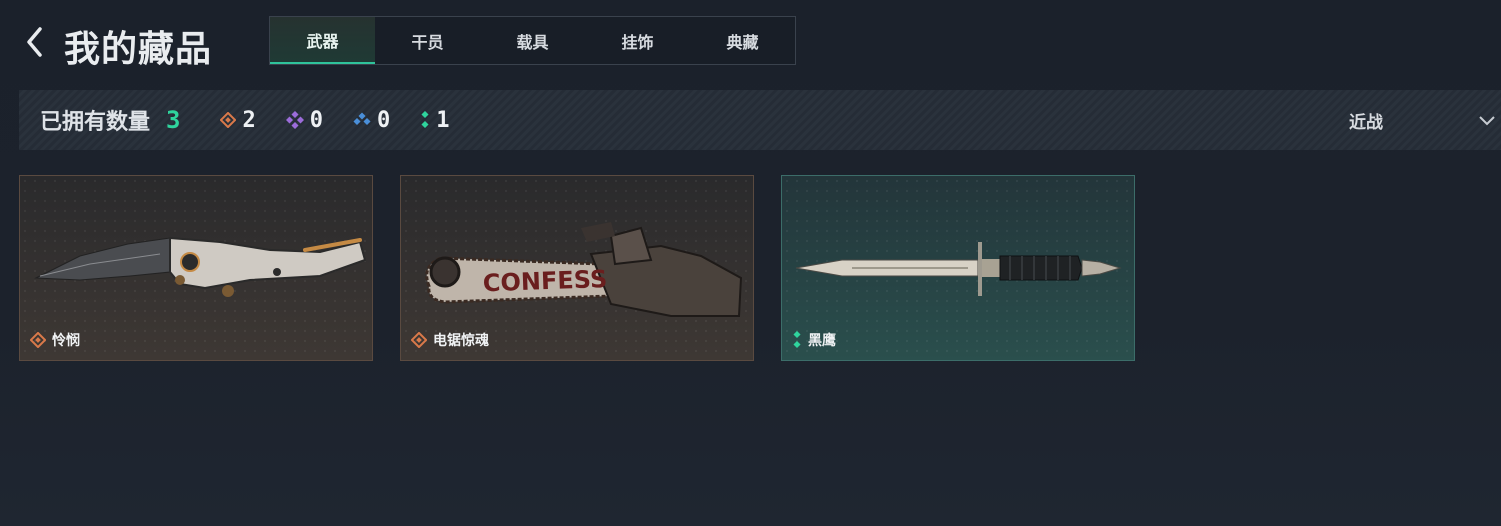 This screenshot has height=526, width=1501. I want to click on tab-weapons: 武器, so click(322, 40).